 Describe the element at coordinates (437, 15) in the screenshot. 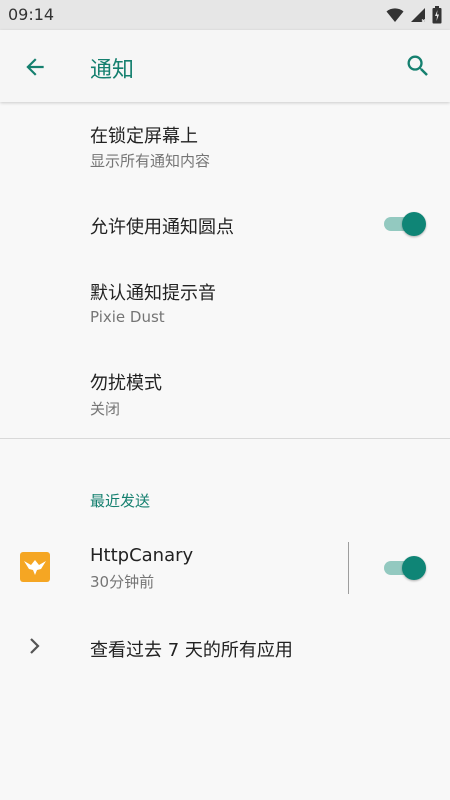

I see `battery-icon` at that location.